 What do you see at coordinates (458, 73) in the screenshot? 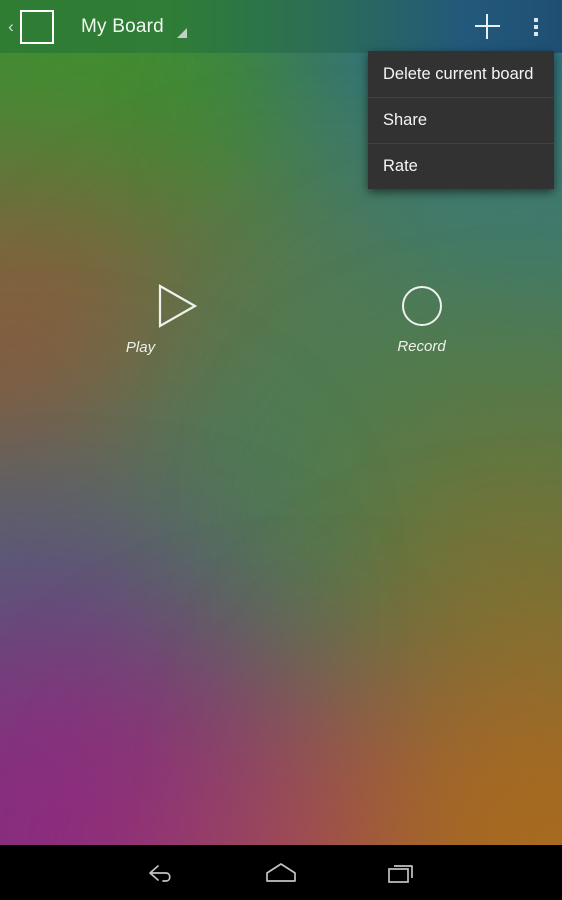
I see `menu-item-label: Delete current board` at bounding box center [458, 73].